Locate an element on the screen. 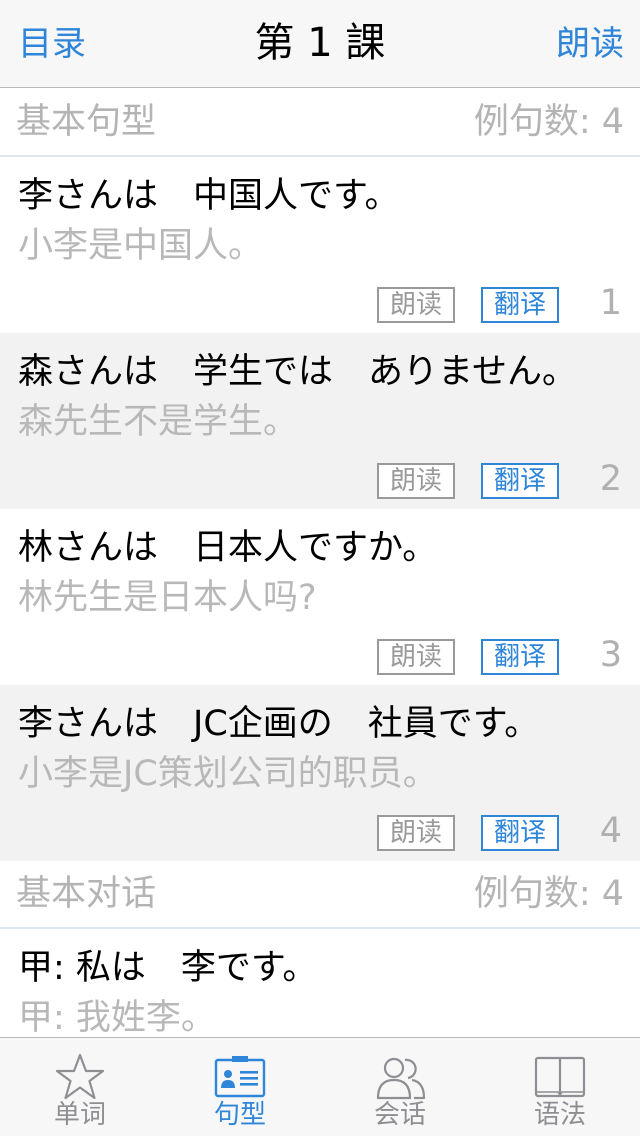 The width and height of the screenshot is (640, 1136). sentence-row: 甲: 私は 李です。 甲: 我姓李。 is located at coordinates (320, 983).